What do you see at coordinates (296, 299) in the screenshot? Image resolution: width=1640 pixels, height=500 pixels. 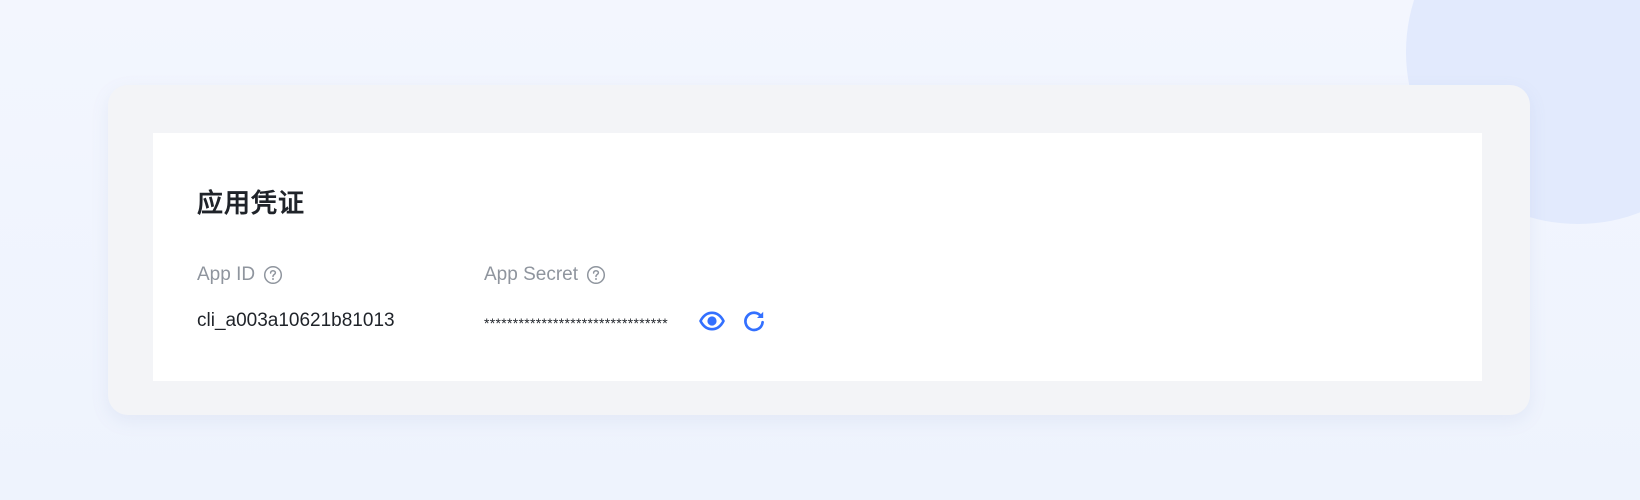 I see `app-id-field: App ID cli_a003a10621b81013` at bounding box center [296, 299].